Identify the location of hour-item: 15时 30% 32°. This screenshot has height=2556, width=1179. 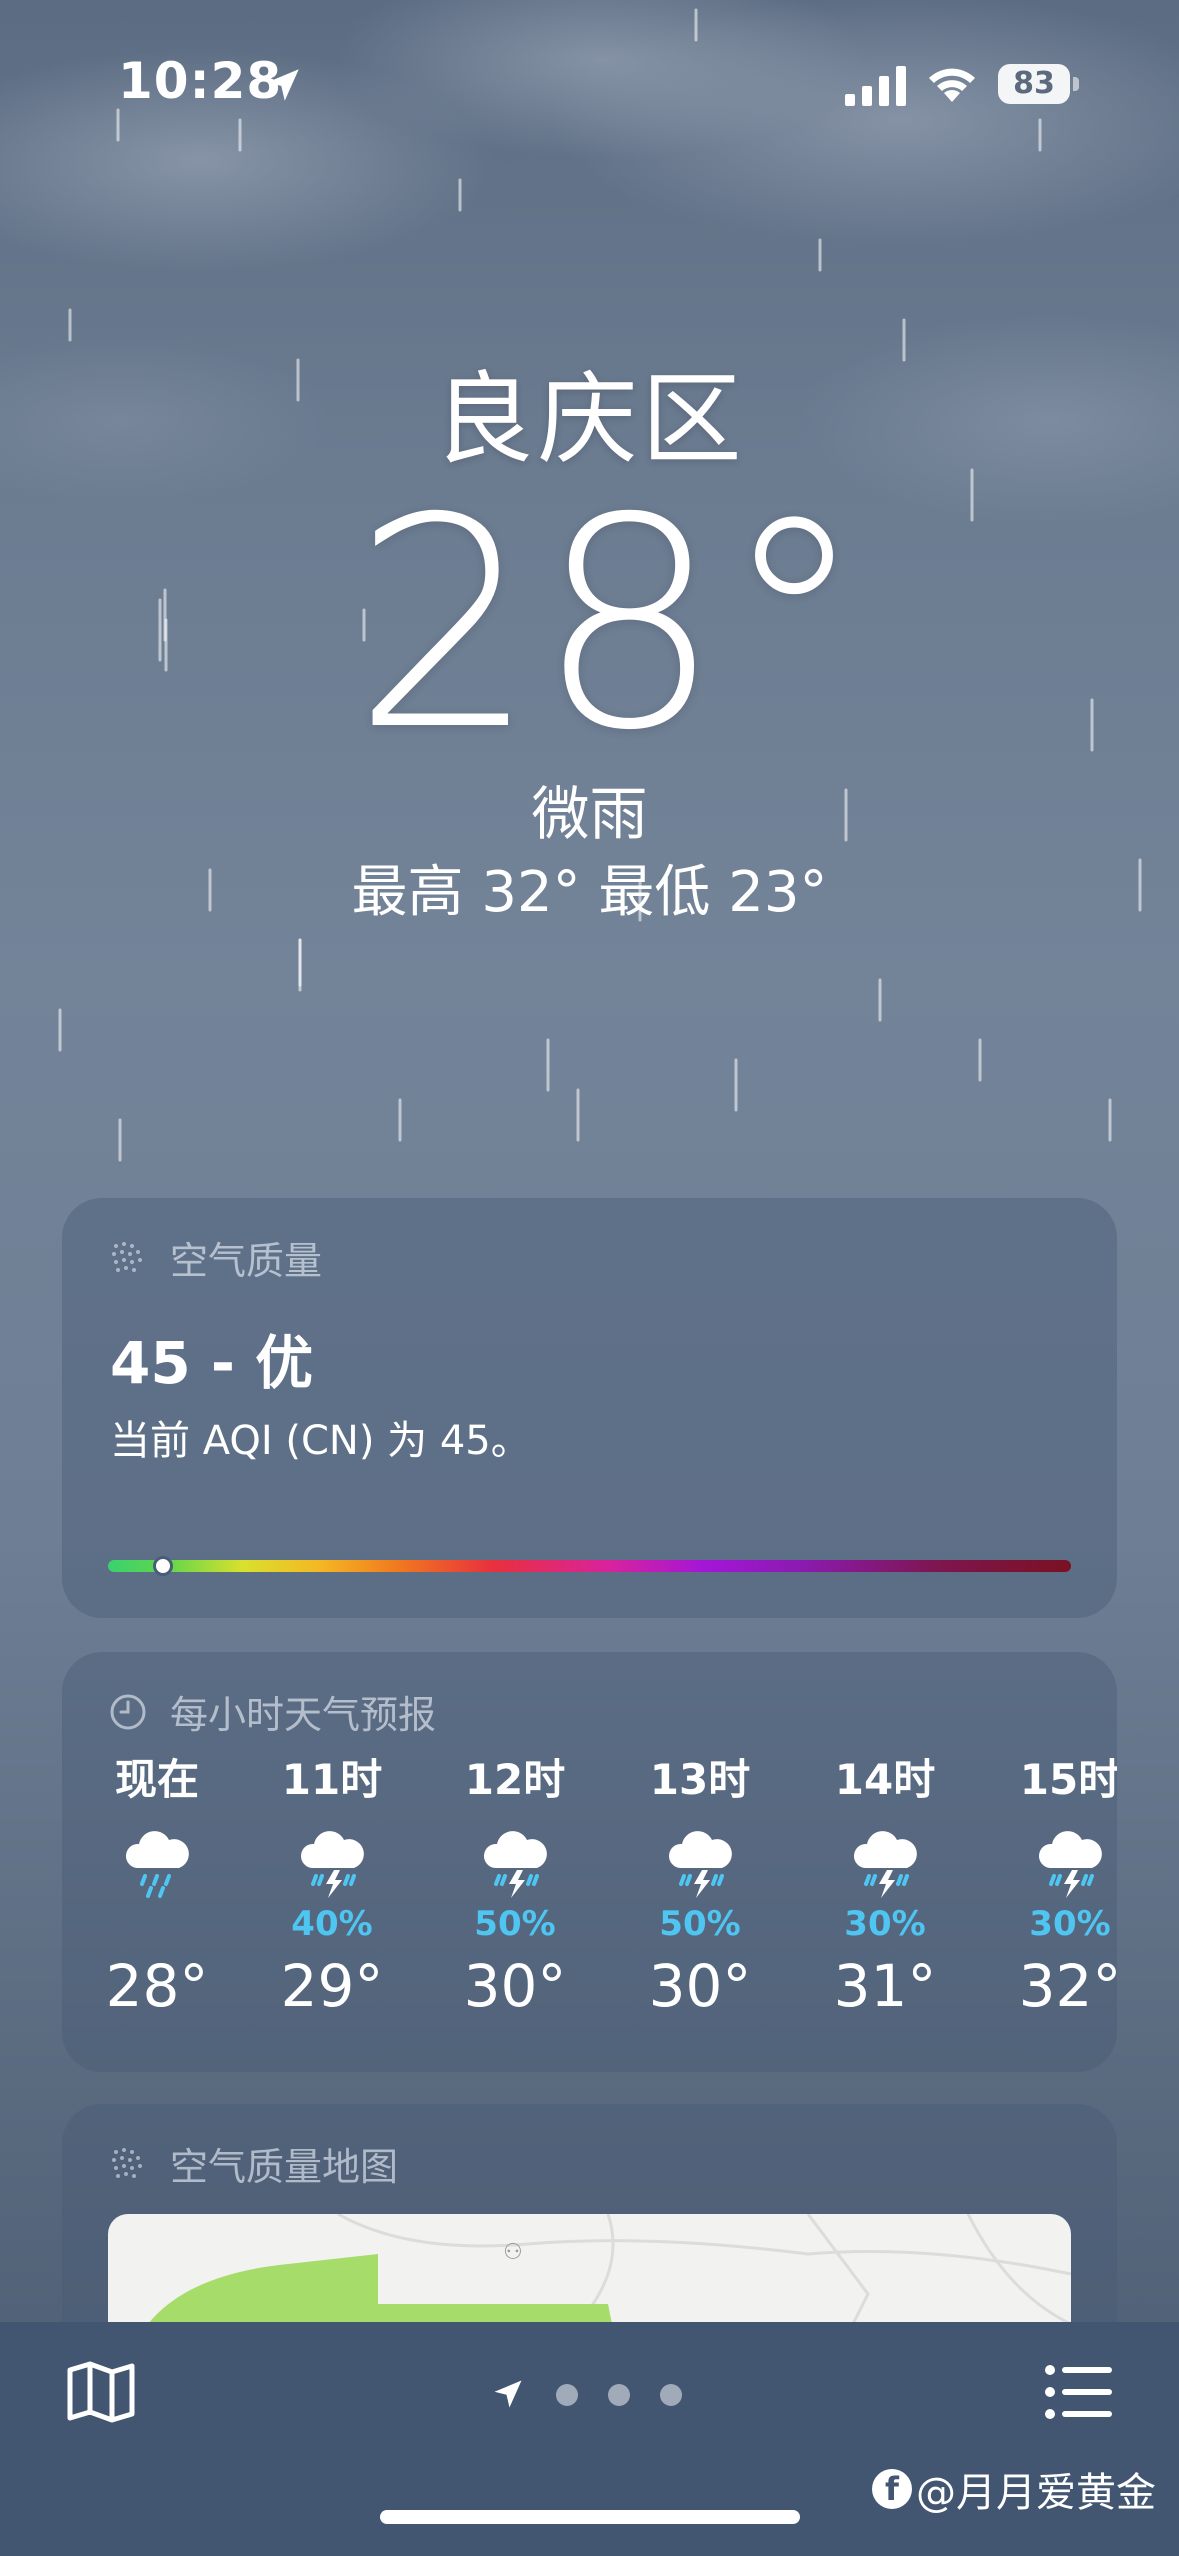
(1058, 1887).